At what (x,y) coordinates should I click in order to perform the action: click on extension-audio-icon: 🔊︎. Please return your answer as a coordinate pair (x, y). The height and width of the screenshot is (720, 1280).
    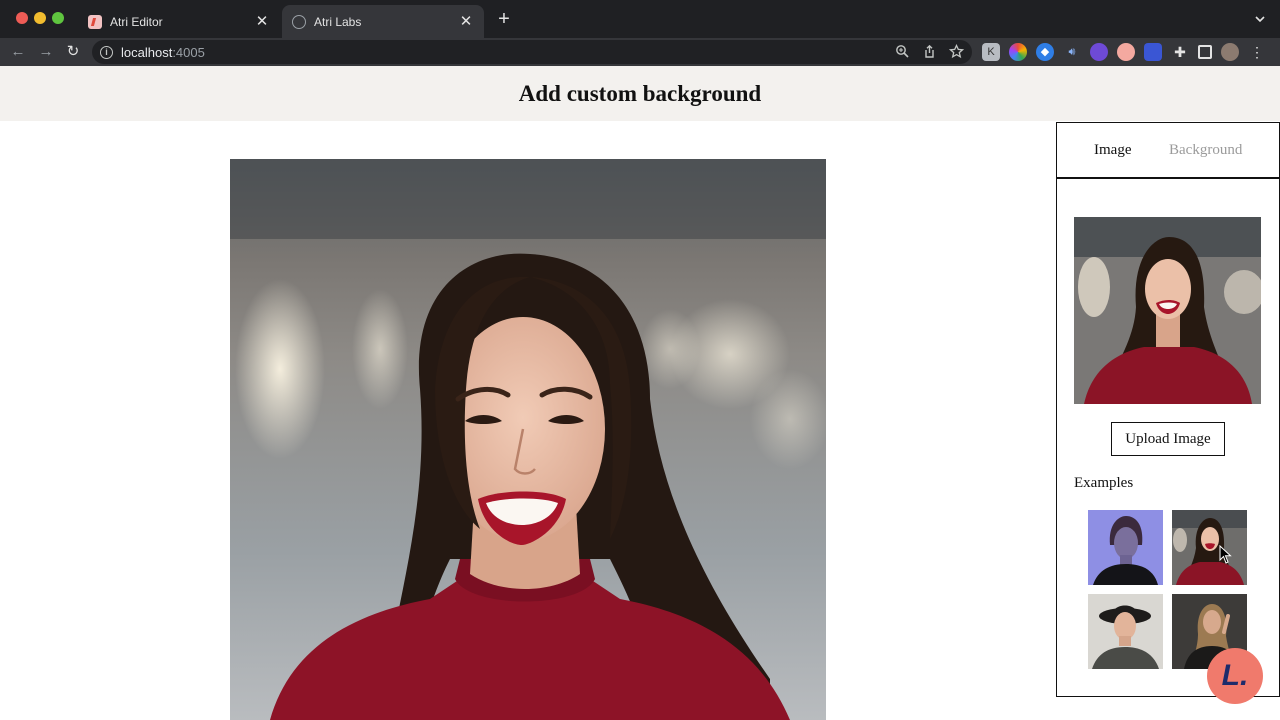
    Looking at the image, I should click on (1072, 52).